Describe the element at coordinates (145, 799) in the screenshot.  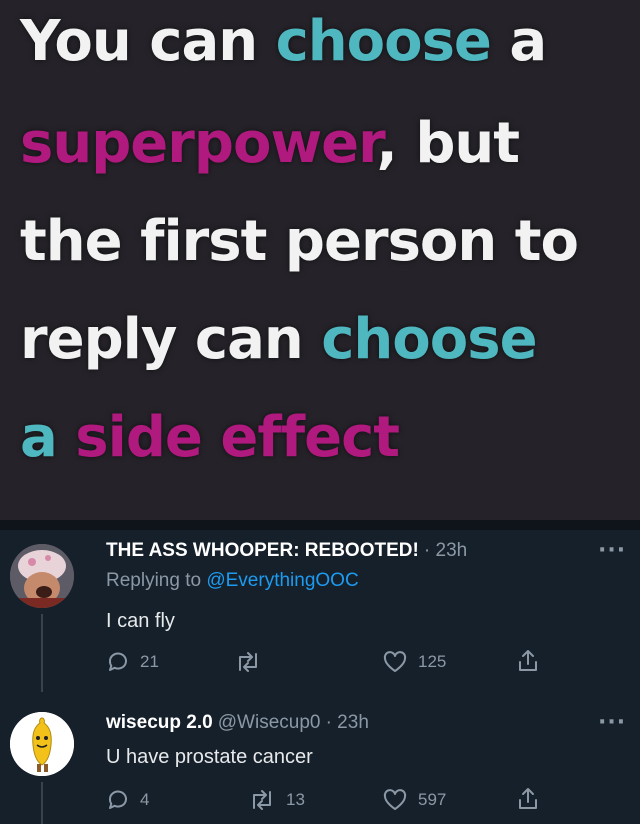
I see `reply-count: 4` at that location.